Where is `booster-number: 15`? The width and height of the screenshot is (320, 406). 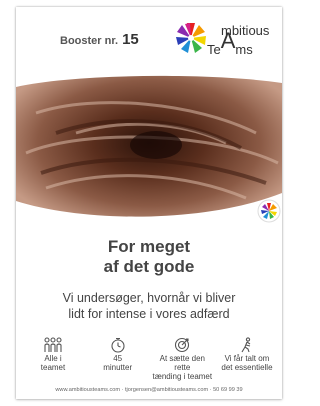 booster-number: 15 is located at coordinates (130, 39).